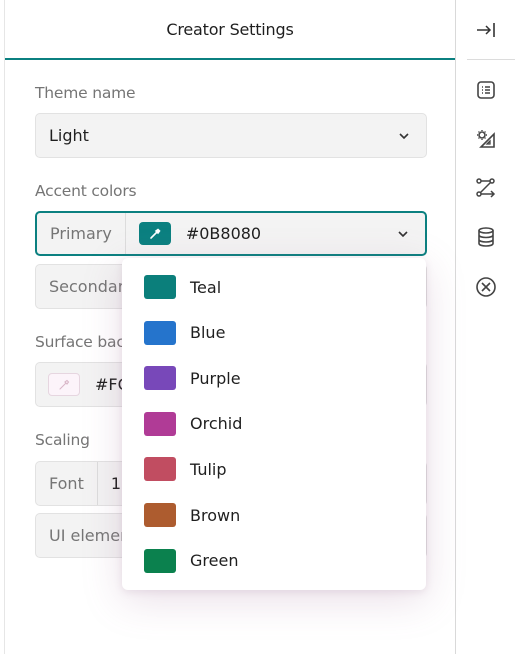 The width and height of the screenshot is (515, 654). I want to click on primary-prefix: Primary, so click(81, 233).